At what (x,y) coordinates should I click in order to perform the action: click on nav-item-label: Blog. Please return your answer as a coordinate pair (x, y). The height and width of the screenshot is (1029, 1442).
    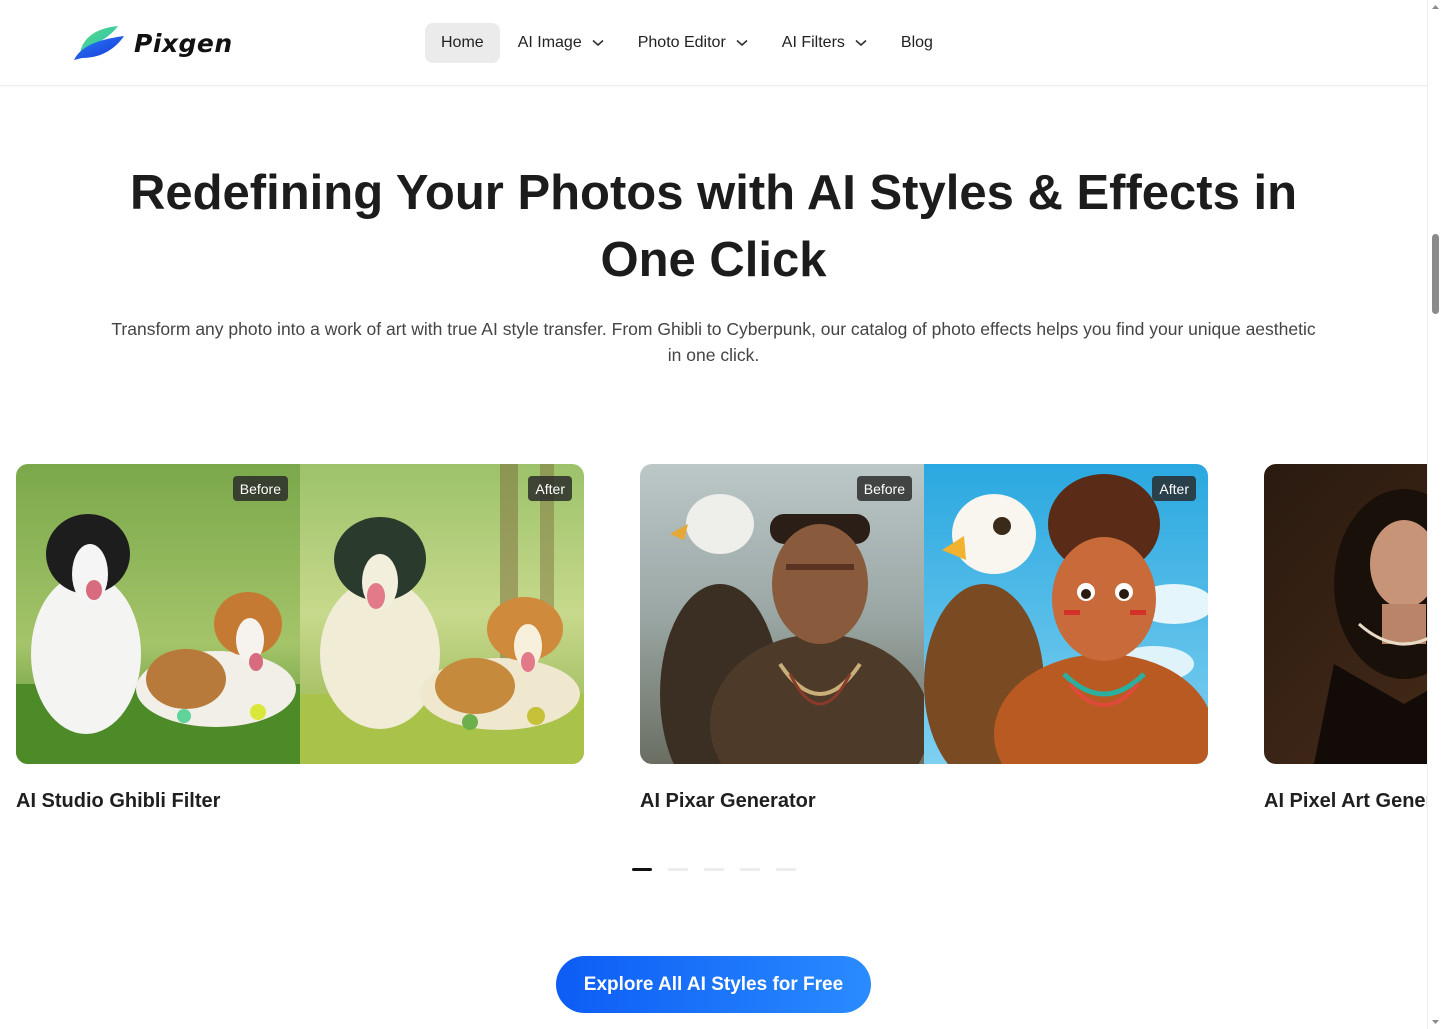
    Looking at the image, I should click on (916, 42).